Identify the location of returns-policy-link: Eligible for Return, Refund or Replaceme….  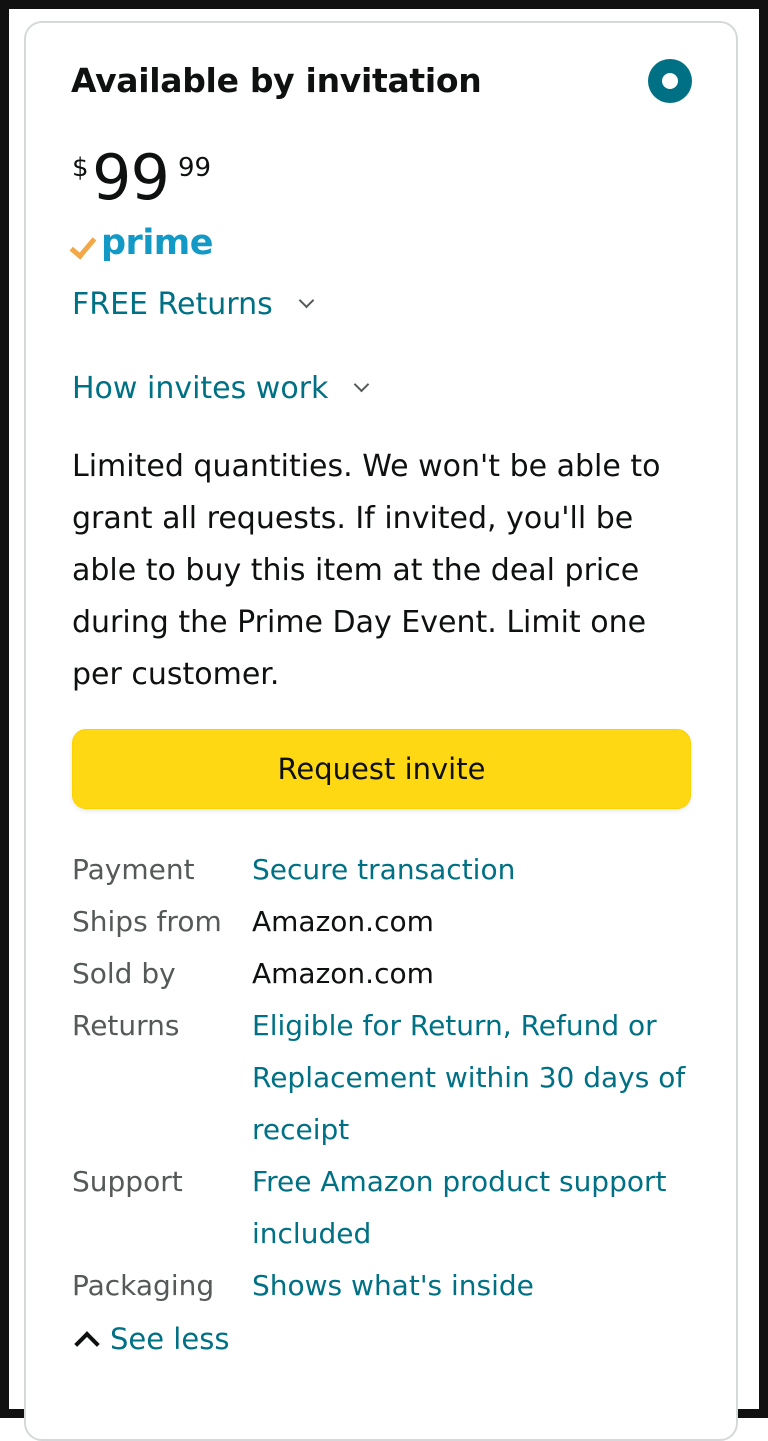
(482, 1078).